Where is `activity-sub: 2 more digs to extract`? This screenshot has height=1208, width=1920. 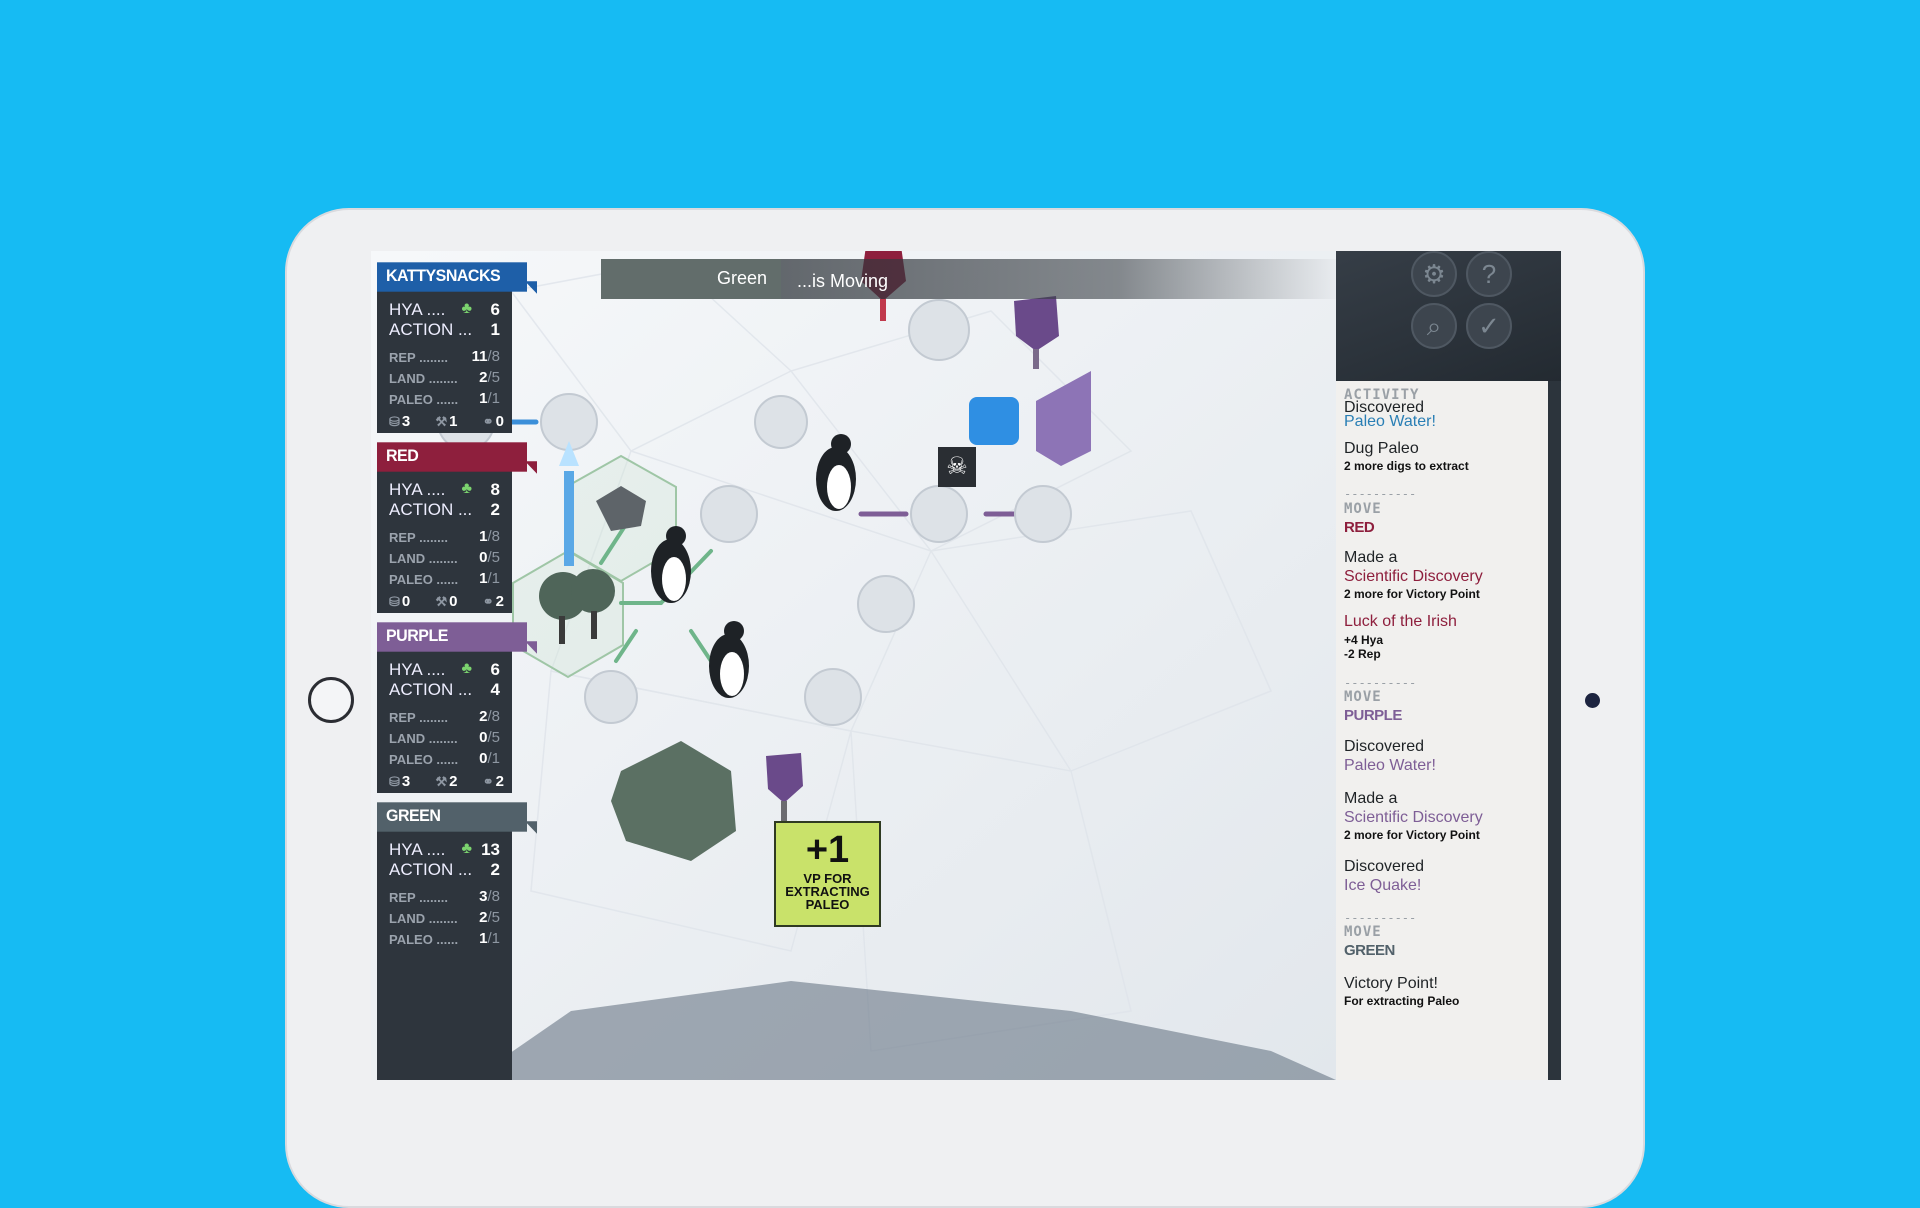 activity-sub: 2 more digs to extract is located at coordinates (1406, 466).